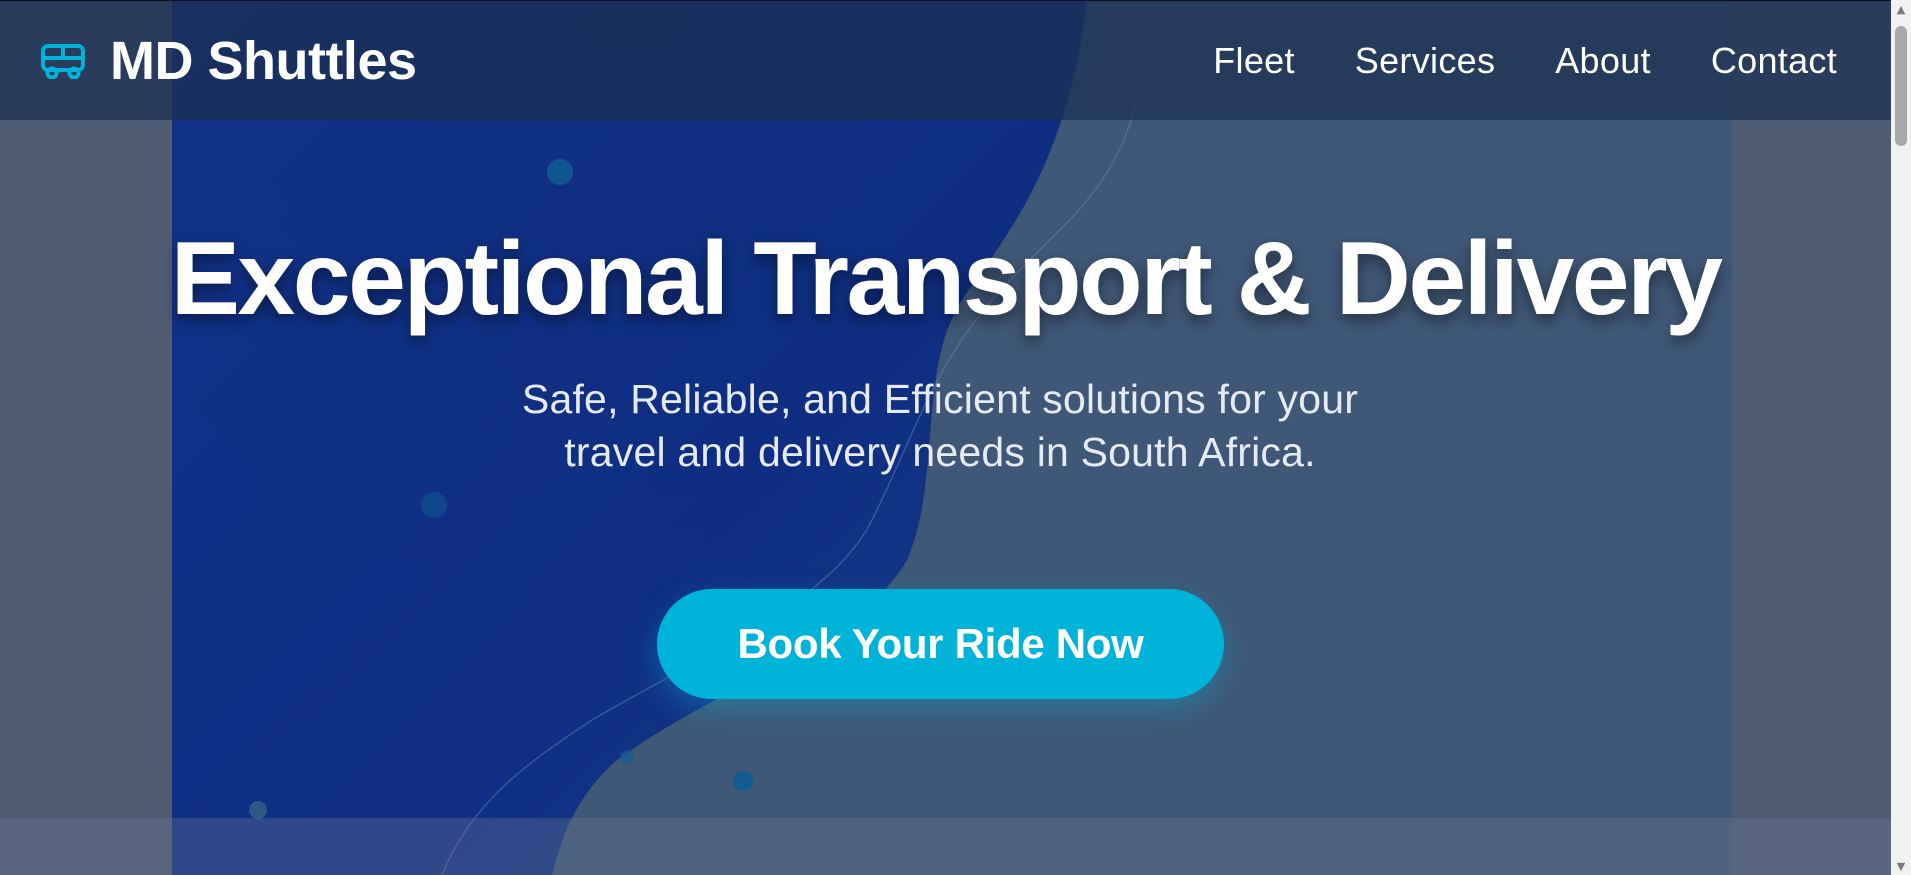 This screenshot has width=1911, height=875. Describe the element at coordinates (263, 60) in the screenshot. I see `brand-name: MD Shuttles` at that location.